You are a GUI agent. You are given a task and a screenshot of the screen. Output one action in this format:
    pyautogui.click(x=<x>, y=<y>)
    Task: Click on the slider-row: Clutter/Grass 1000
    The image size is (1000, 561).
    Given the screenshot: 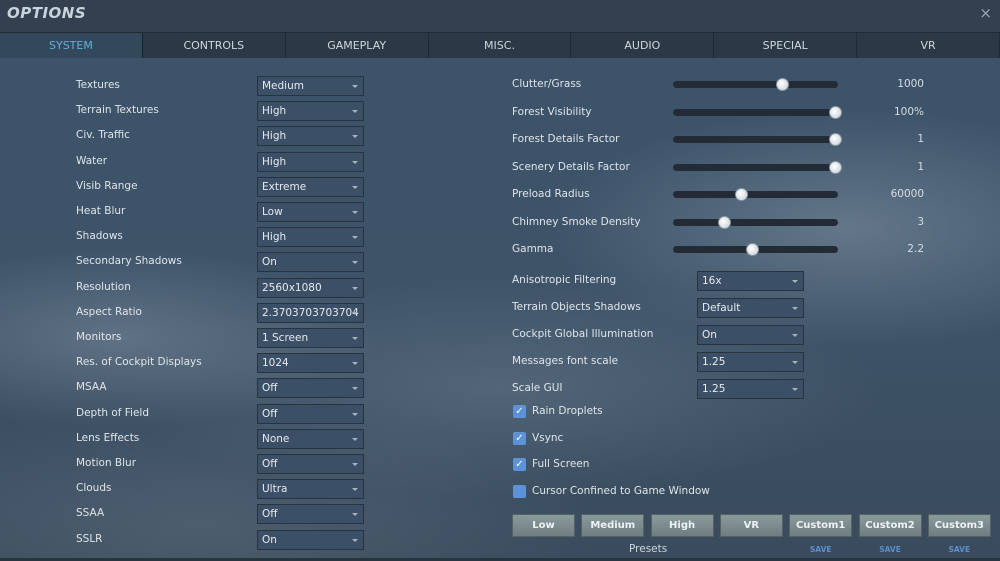 What is the action you would take?
    pyautogui.click(x=718, y=85)
    